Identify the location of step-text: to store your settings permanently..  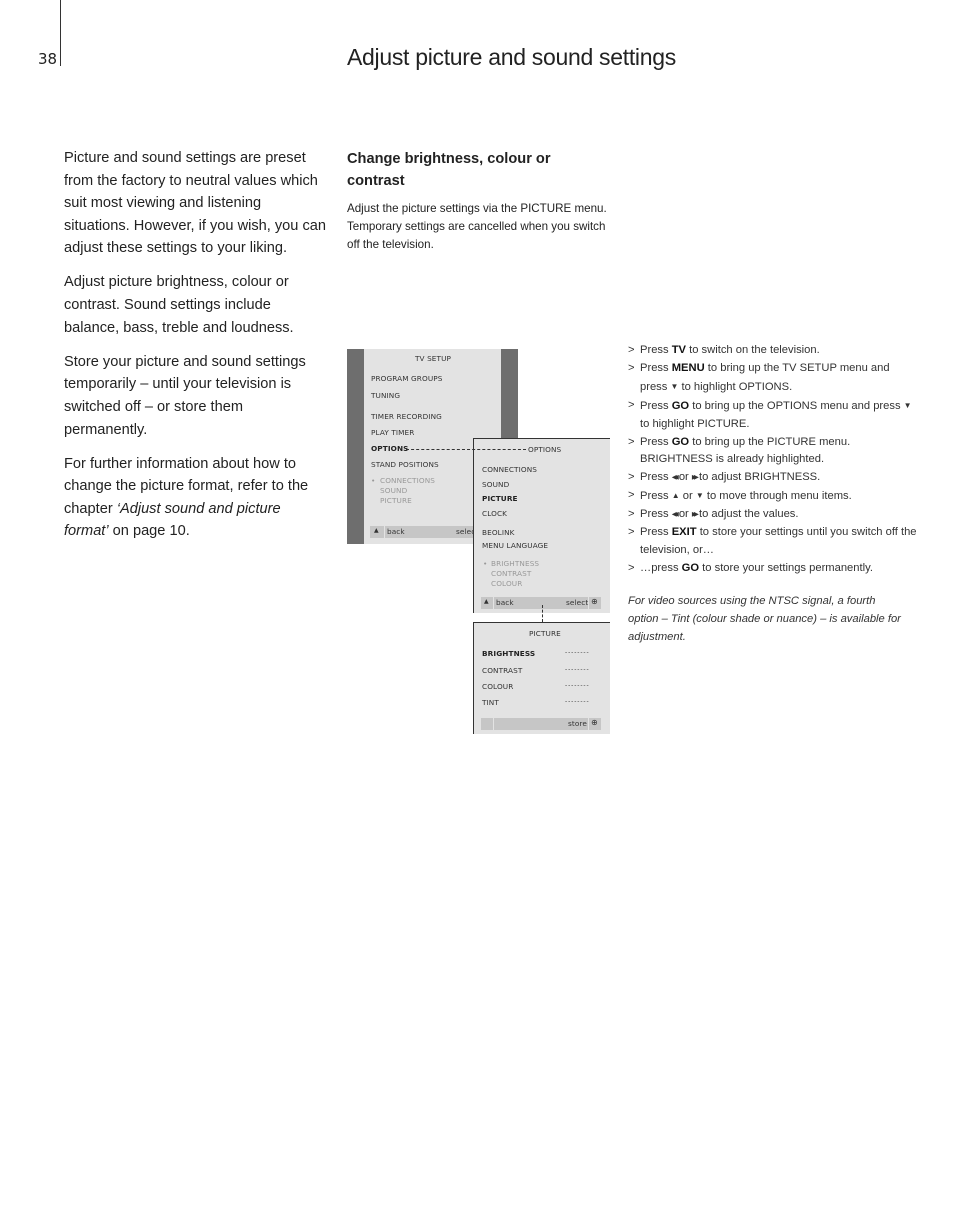
(786, 567).